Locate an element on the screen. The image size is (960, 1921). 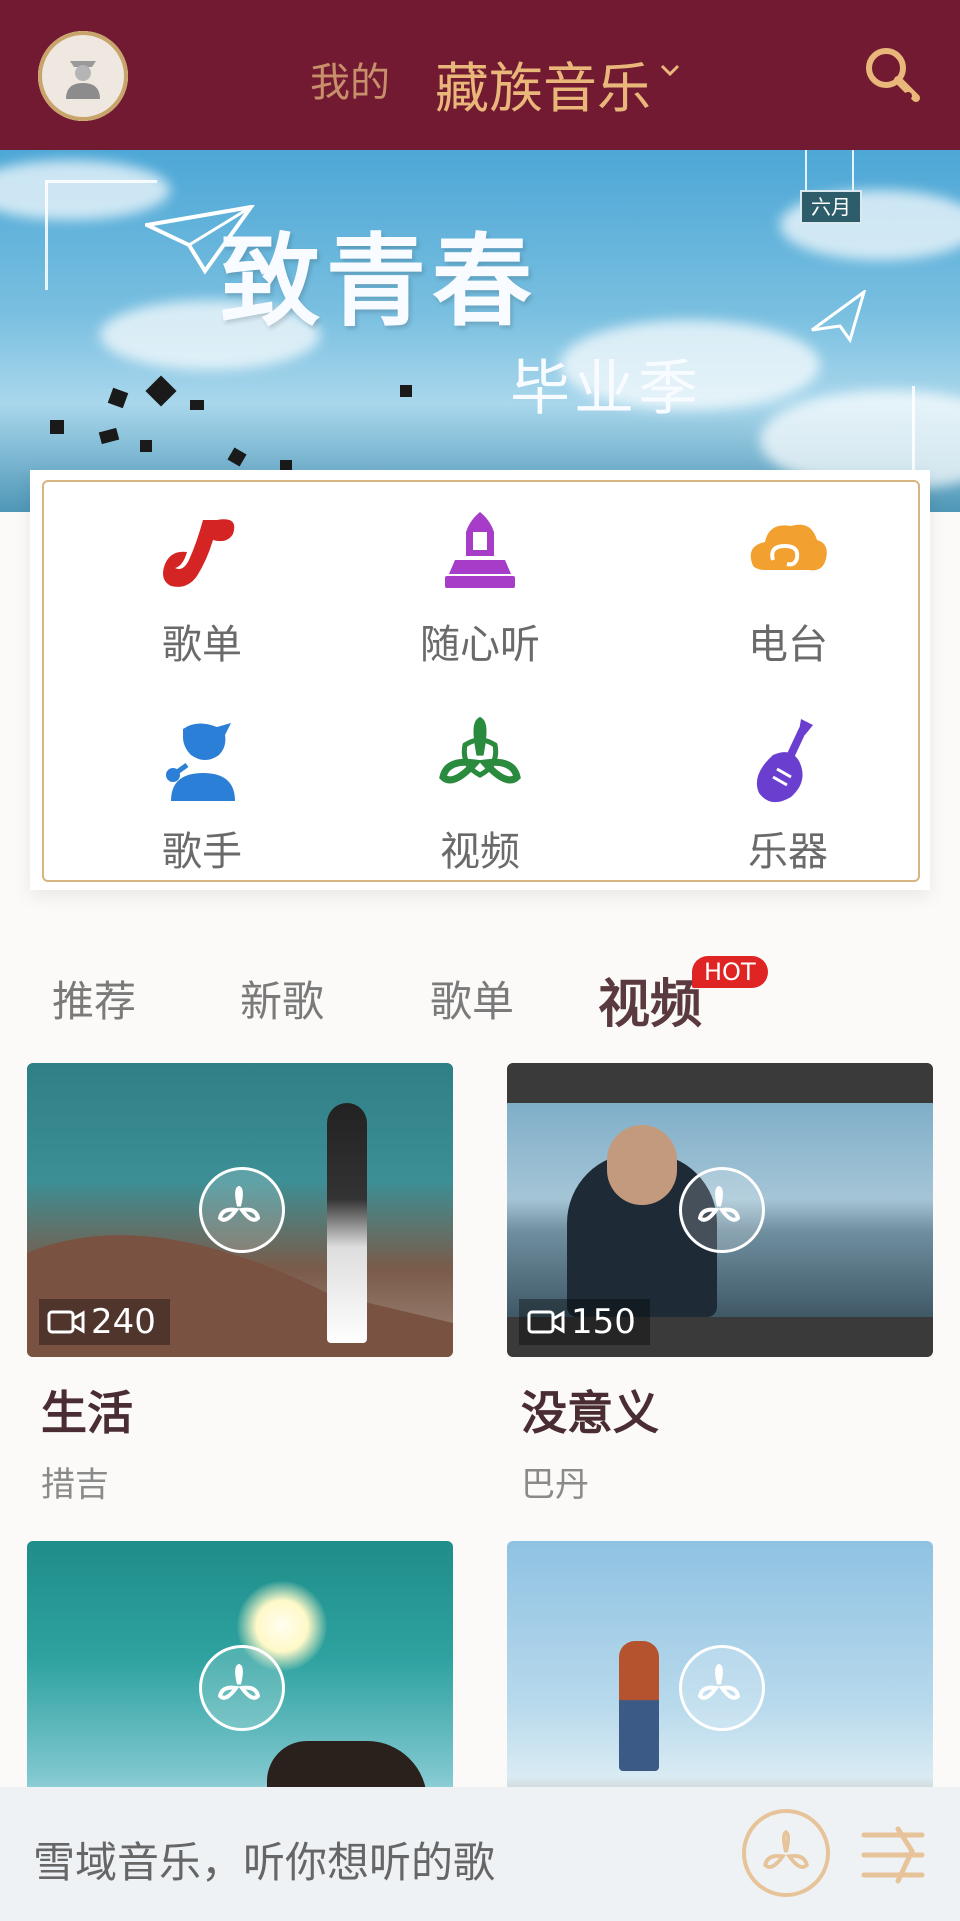
singer-face is located at coordinates (642, 1165).